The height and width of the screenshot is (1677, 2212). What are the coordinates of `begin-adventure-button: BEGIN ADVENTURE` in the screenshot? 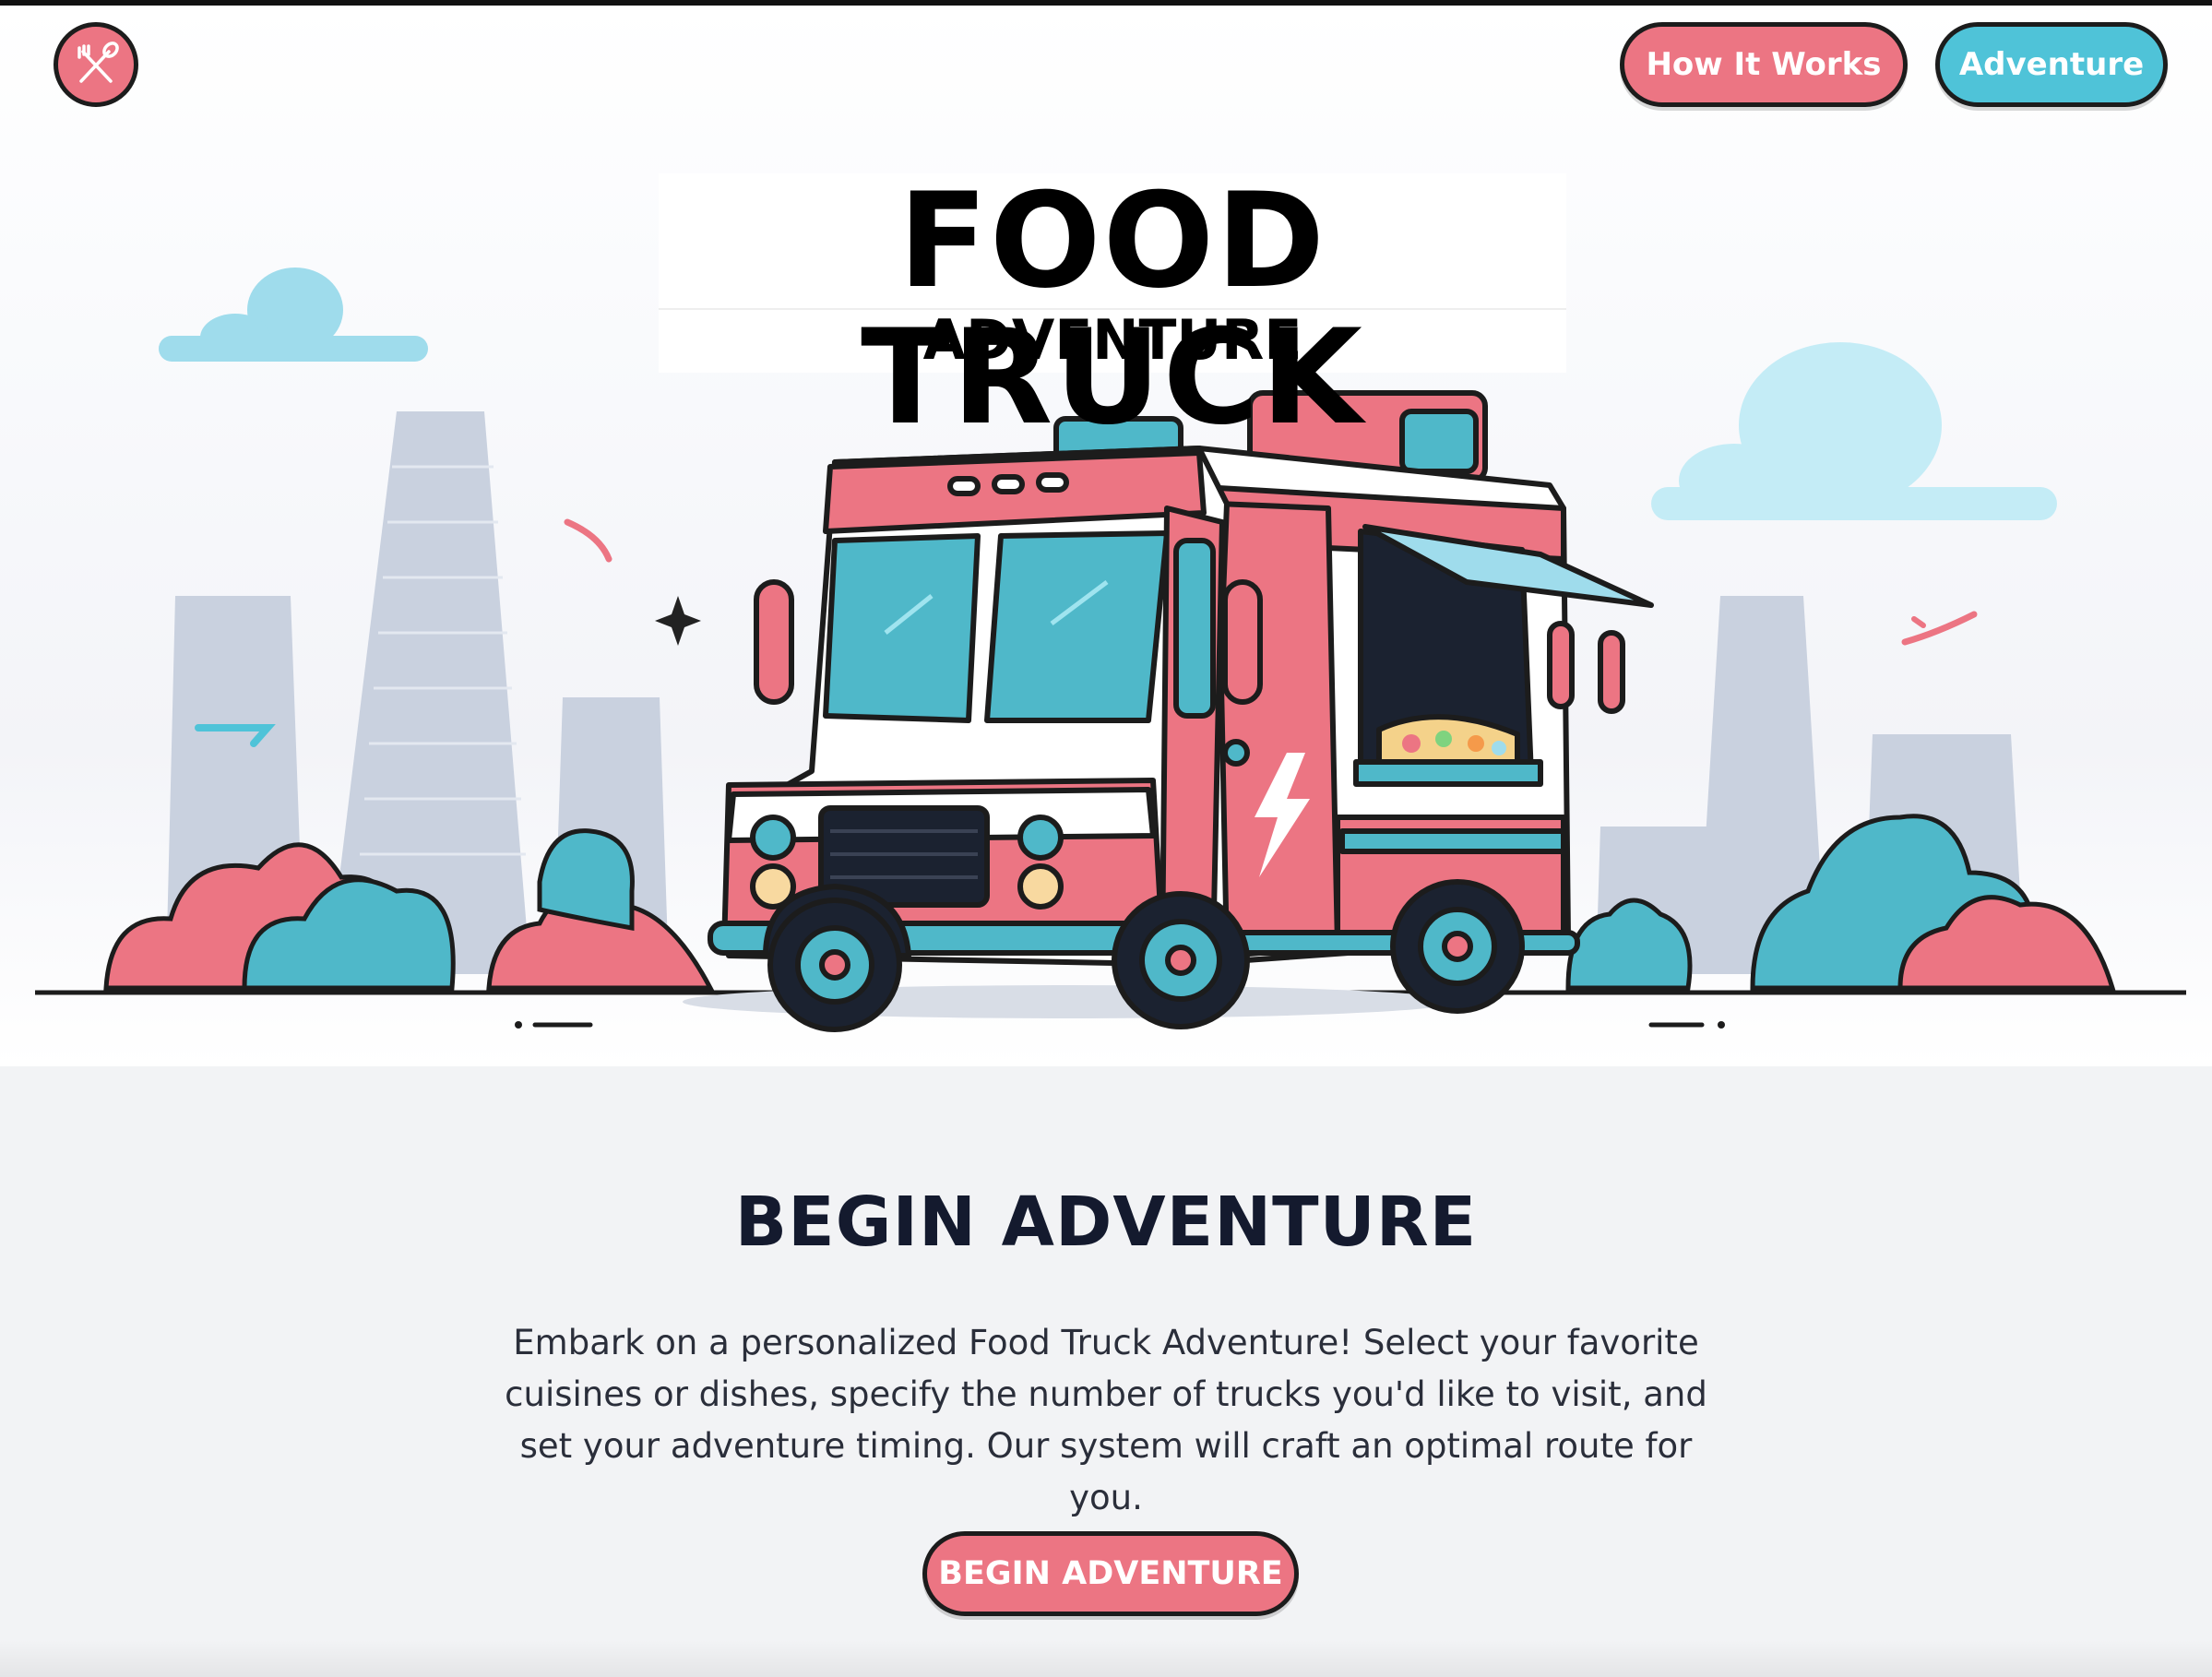 It's located at (1110, 1573).